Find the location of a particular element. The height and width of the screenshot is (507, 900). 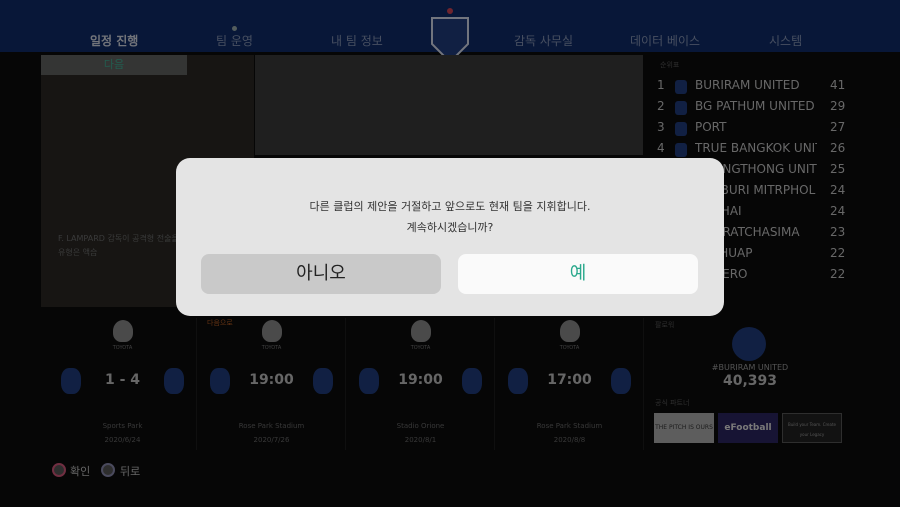

dialog-question: 계속하시겠습니까? is located at coordinates (450, 227).